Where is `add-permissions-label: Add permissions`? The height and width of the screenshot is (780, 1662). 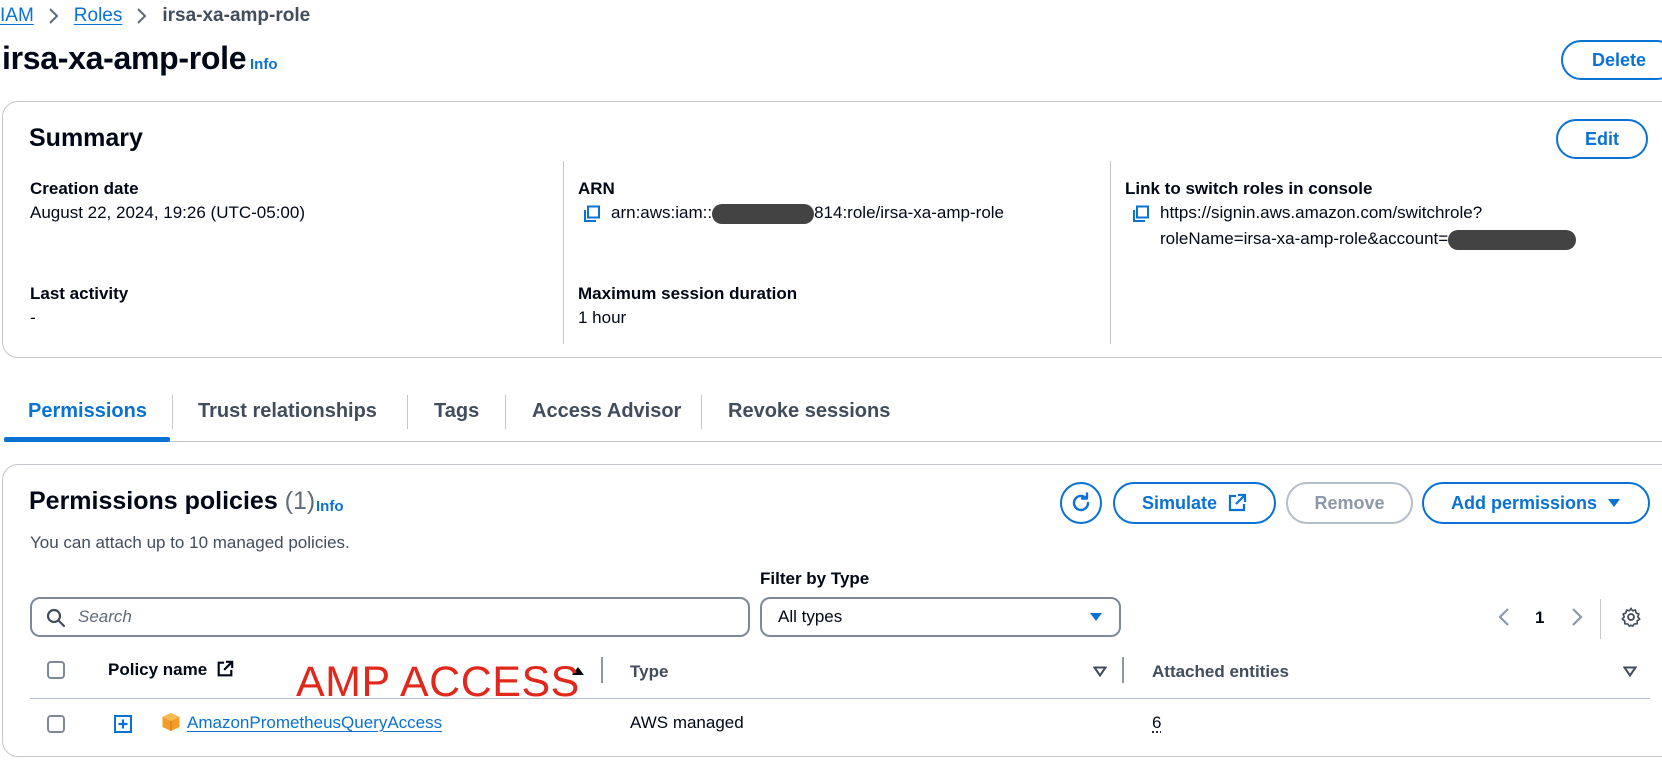 add-permissions-label: Add permissions is located at coordinates (1524, 502).